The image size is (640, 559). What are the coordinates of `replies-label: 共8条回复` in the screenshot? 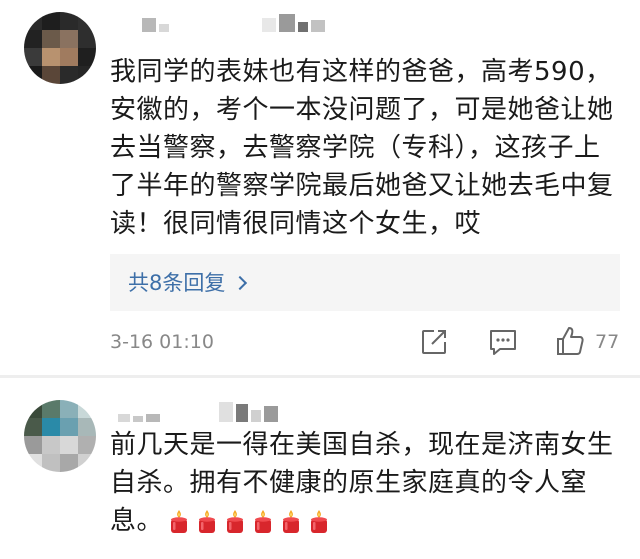 It's located at (177, 283).